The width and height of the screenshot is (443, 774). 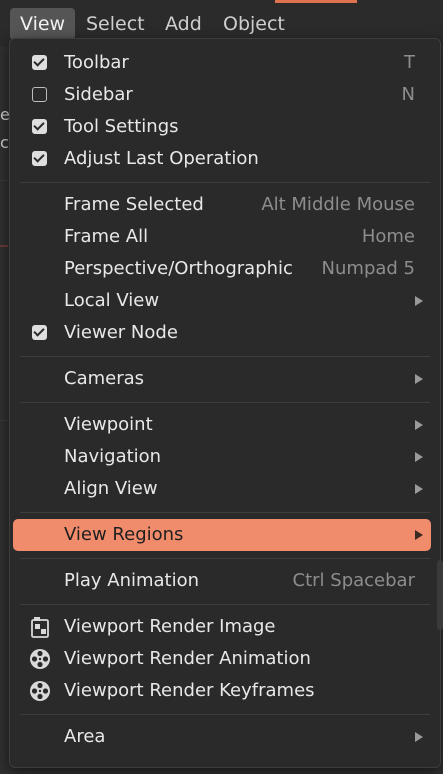 I want to click on menu-item-label: Viewport Render Keyframes, so click(x=189, y=690).